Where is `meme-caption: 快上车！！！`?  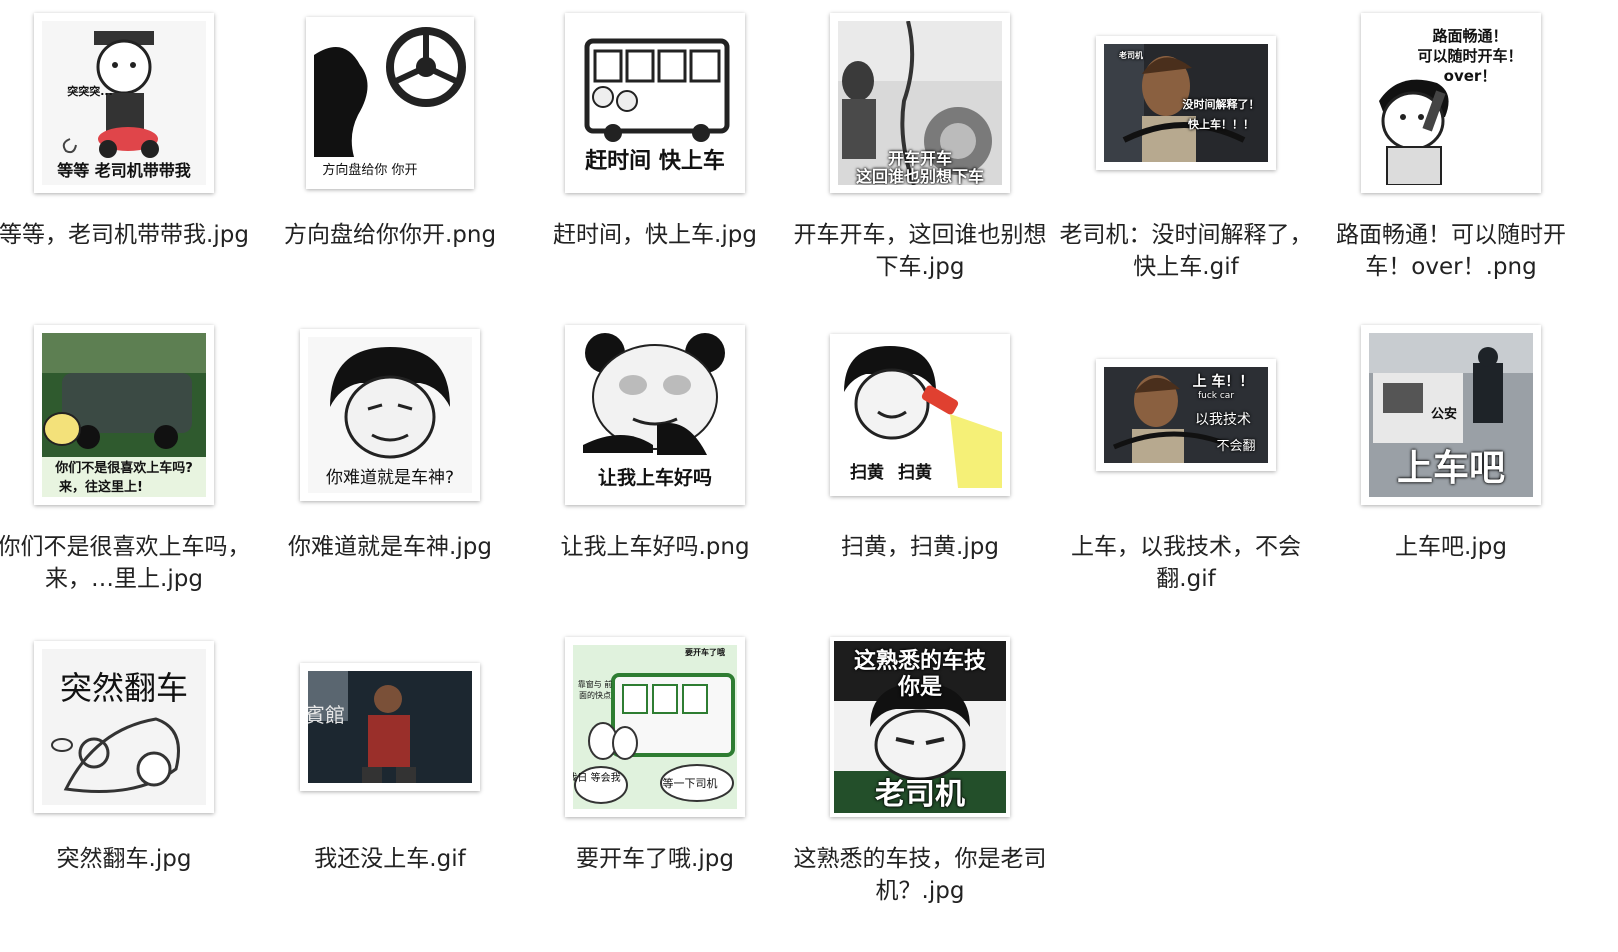 meme-caption: 快上车！！！ is located at coordinates (1221, 124).